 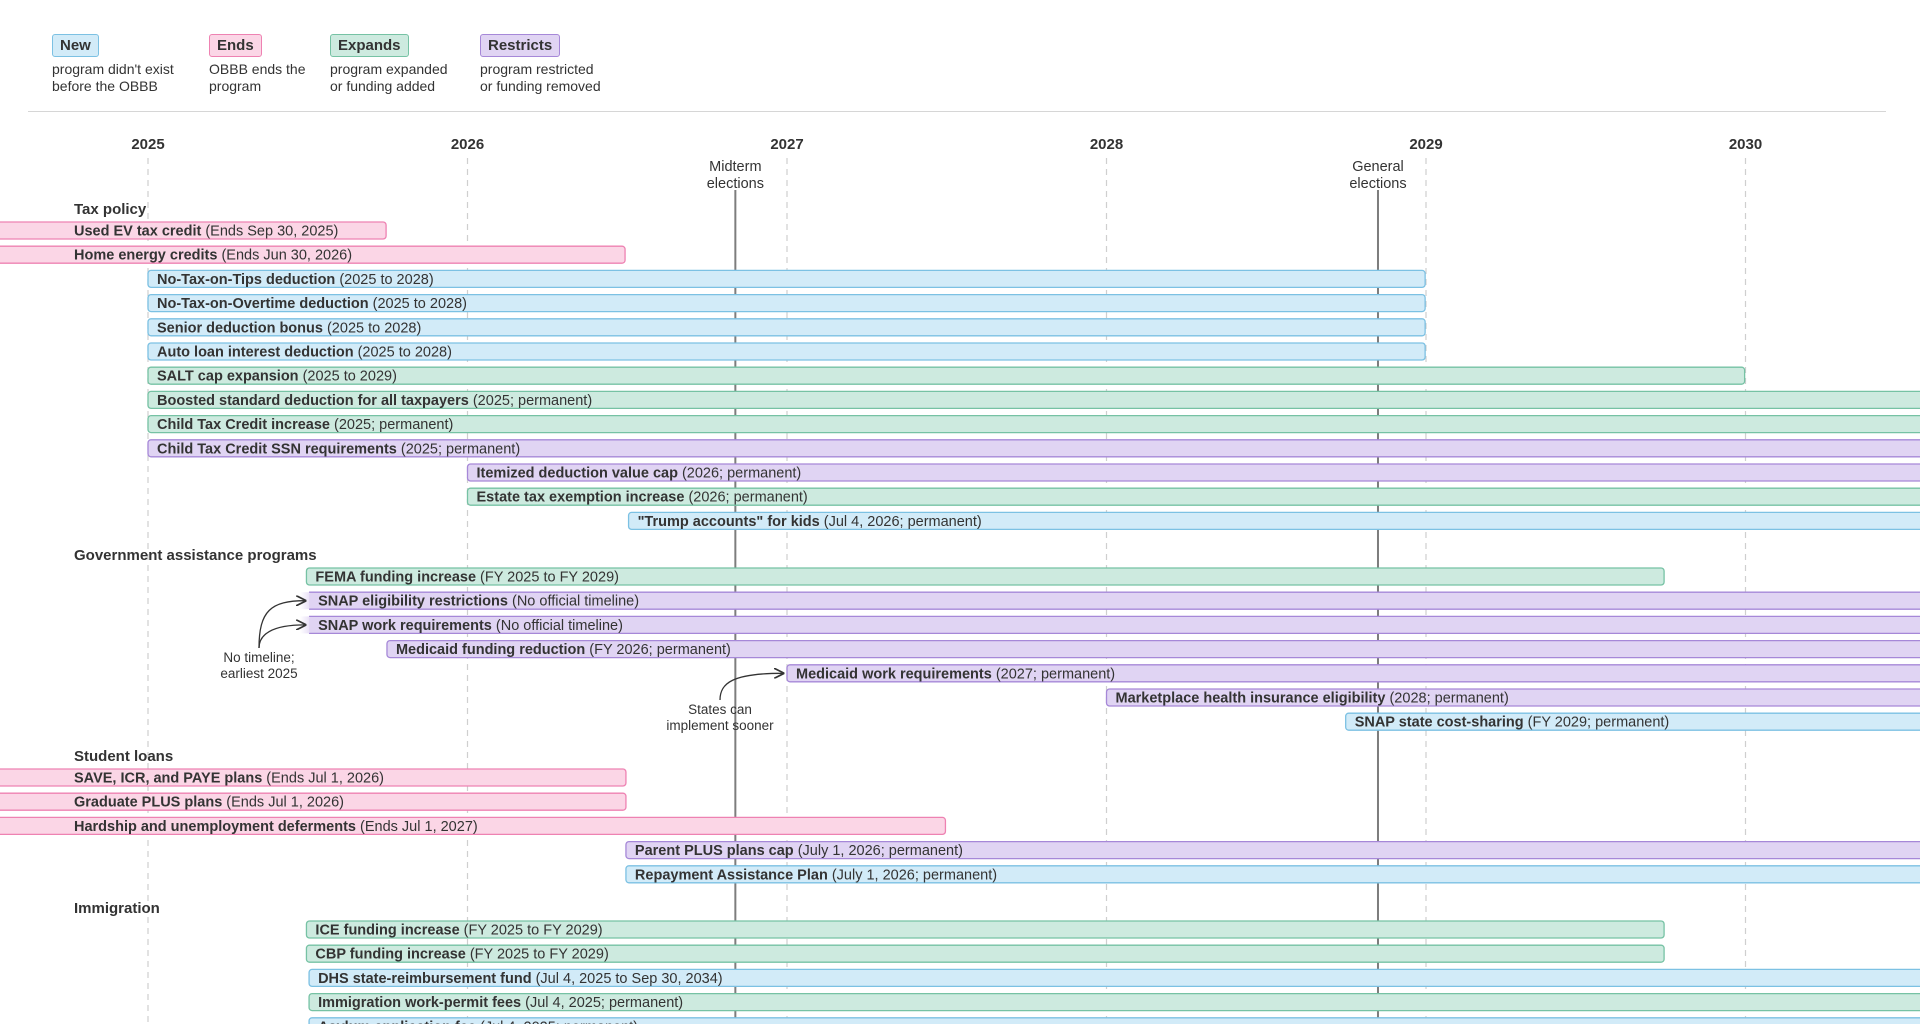 What do you see at coordinates (901, 522) in the screenshot?
I see `bar-detail-0-12: (Jul 4, 2026; permanent)` at bounding box center [901, 522].